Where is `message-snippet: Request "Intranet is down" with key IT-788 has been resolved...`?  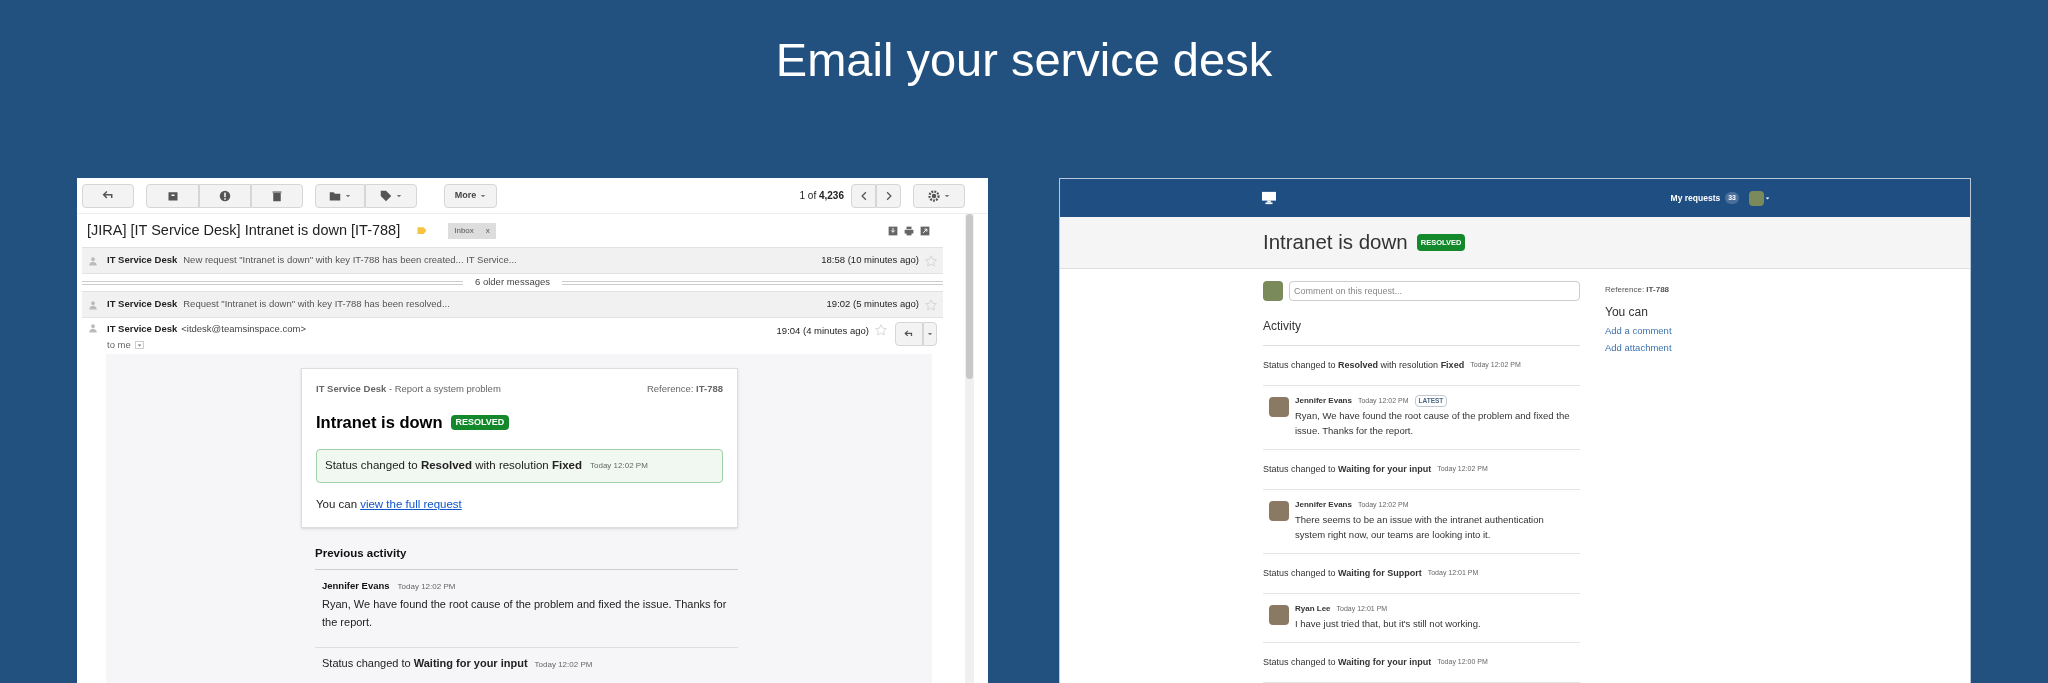
message-snippet: Request "Intranet is down" with key IT-788 has been resolved... is located at coordinates (316, 304).